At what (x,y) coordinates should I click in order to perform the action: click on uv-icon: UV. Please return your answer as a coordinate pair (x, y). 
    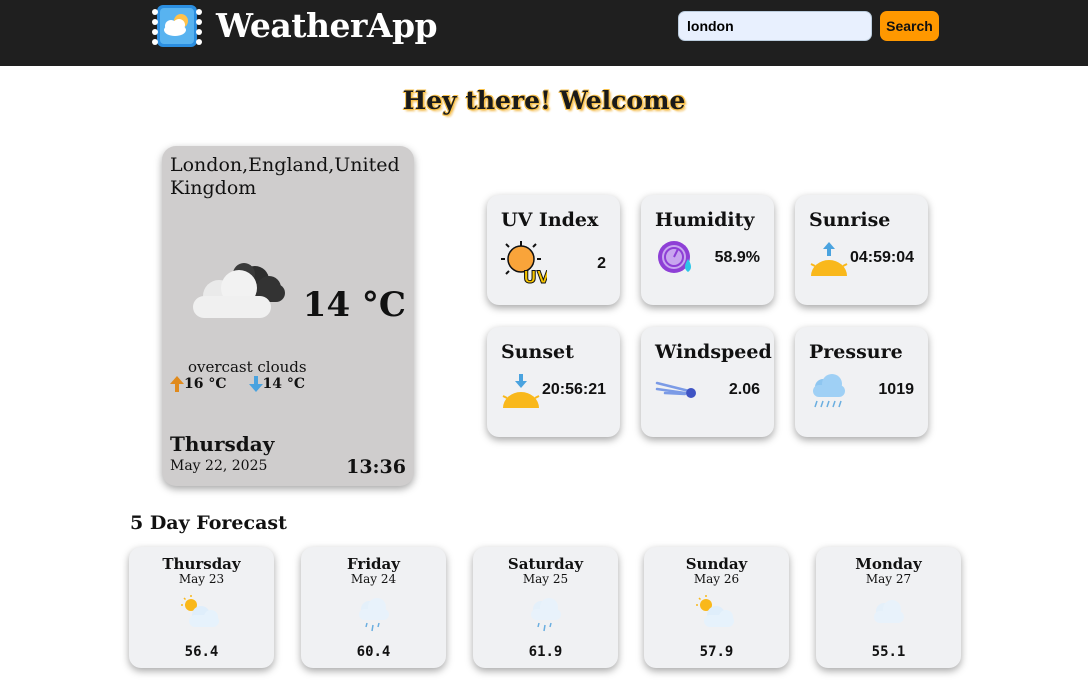
    Looking at the image, I should click on (524, 263).